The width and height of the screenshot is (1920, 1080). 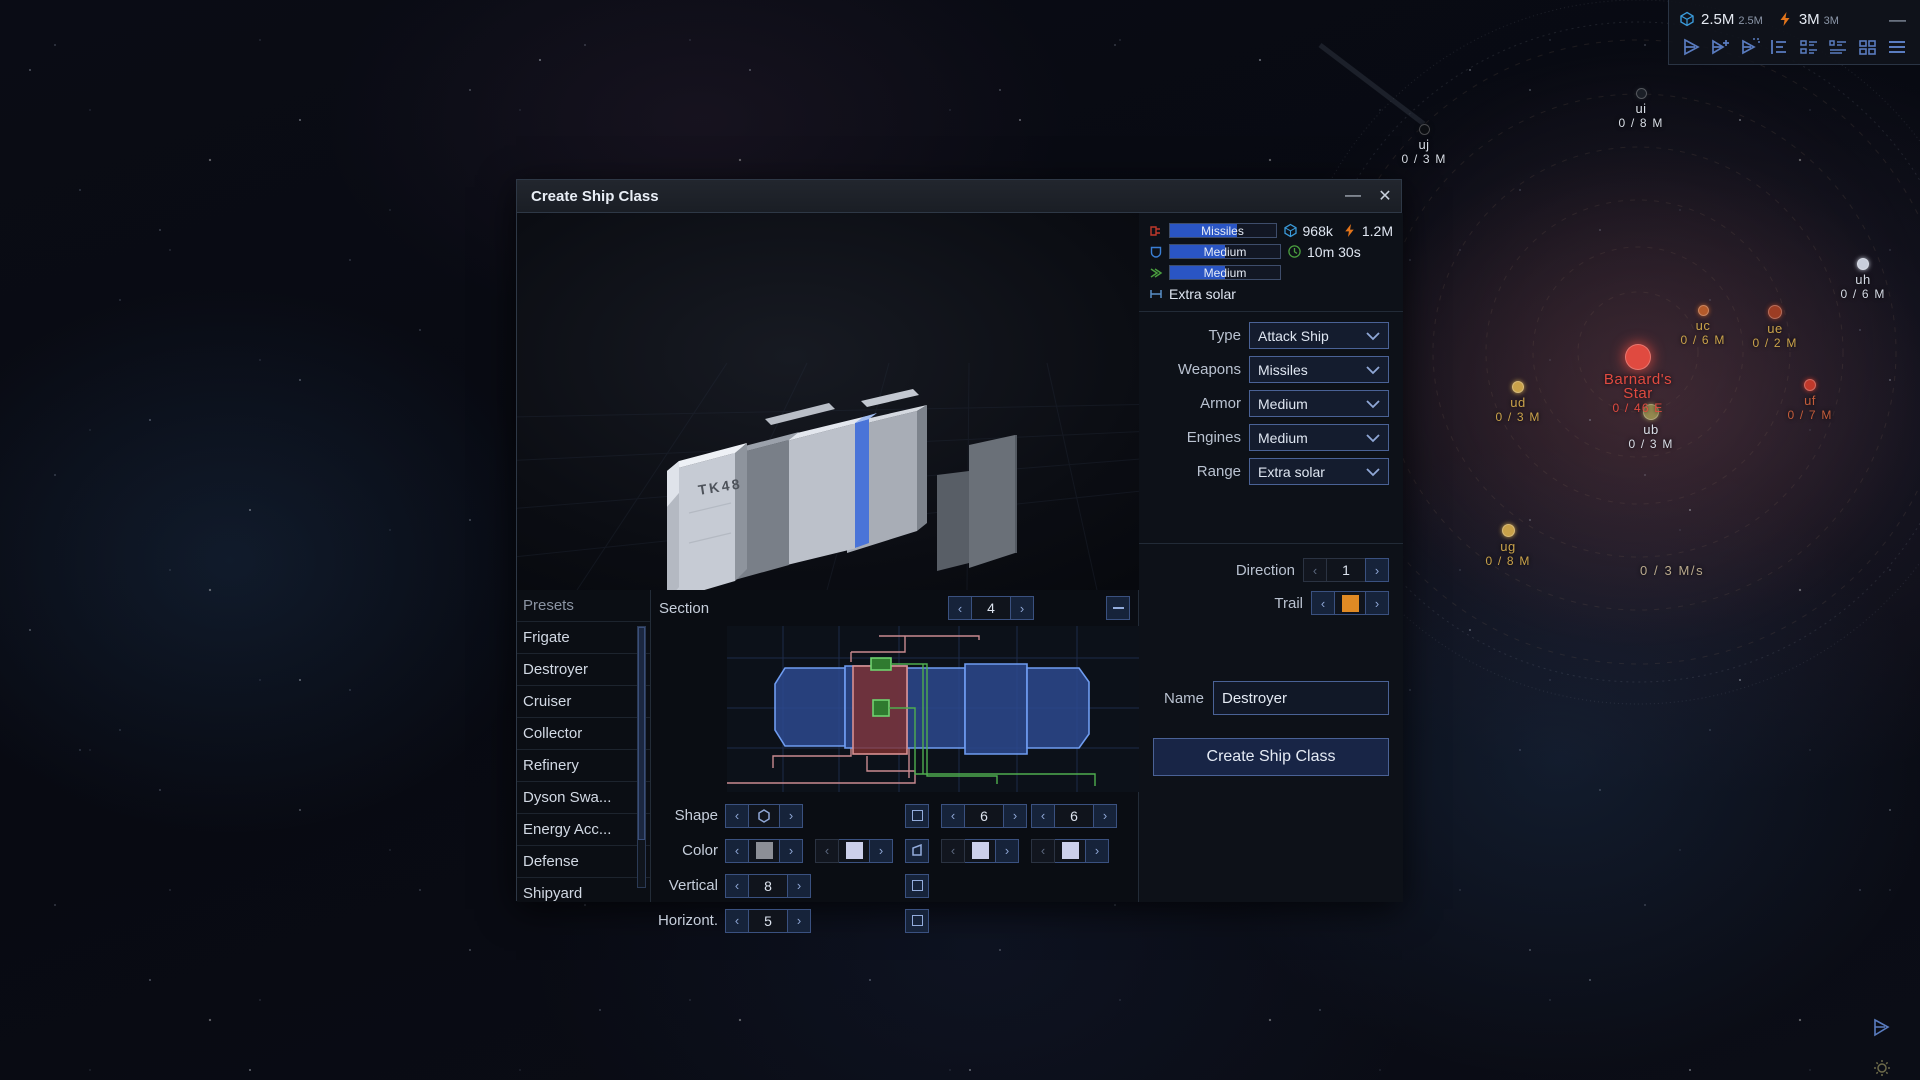 I want to click on stat-row-armor: Medium 10m 30s, so click(x=1271, y=251).